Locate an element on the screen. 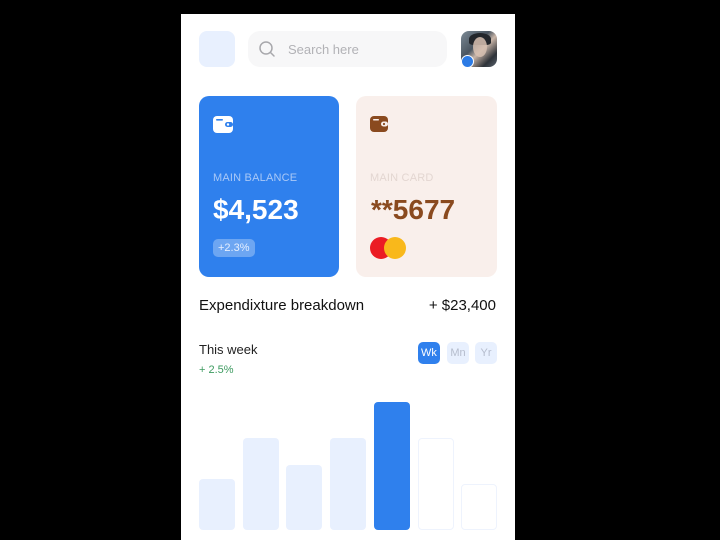 The height and width of the screenshot is (540, 720). balance-change-badge: +2.3% is located at coordinates (234, 248).